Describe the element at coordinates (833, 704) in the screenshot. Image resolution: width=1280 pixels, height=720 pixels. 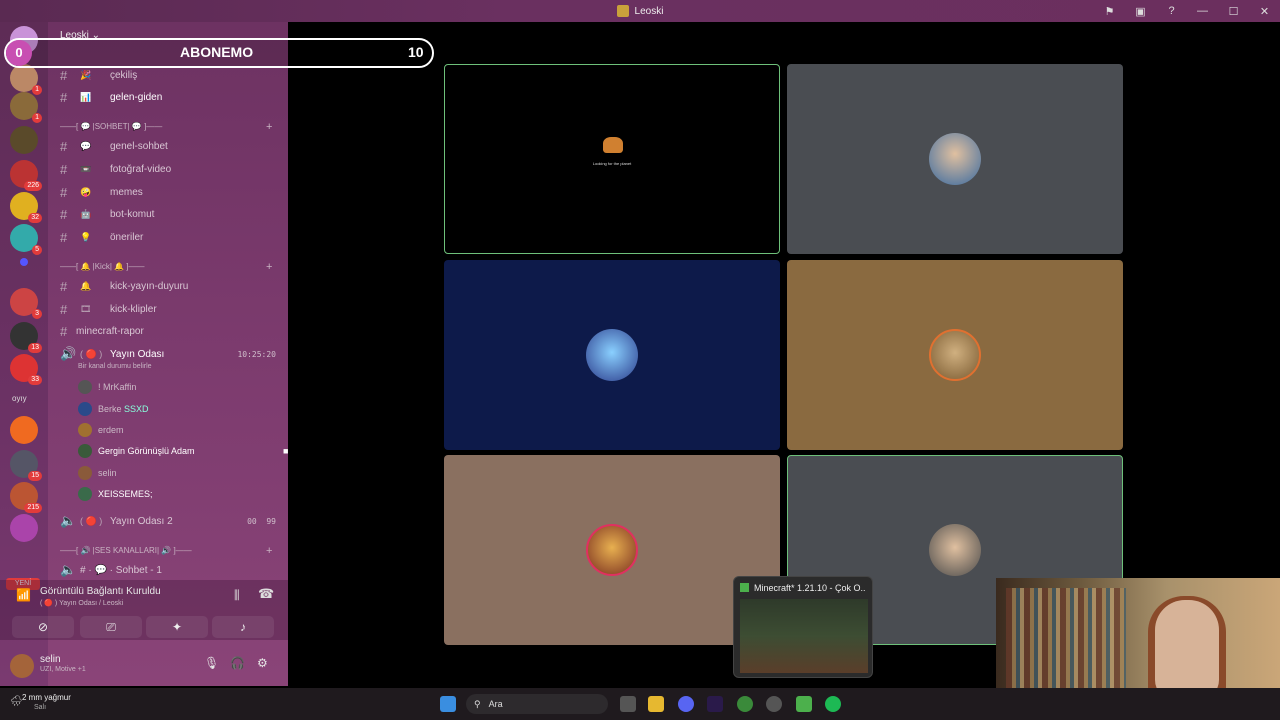
I see `spotify-icon` at that location.